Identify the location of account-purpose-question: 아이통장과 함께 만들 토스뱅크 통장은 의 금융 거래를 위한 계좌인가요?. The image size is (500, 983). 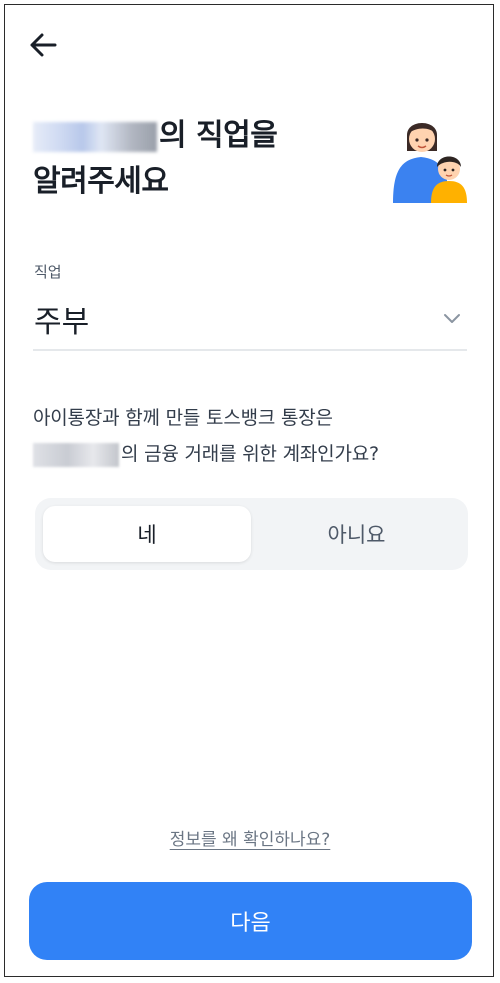
(253, 436).